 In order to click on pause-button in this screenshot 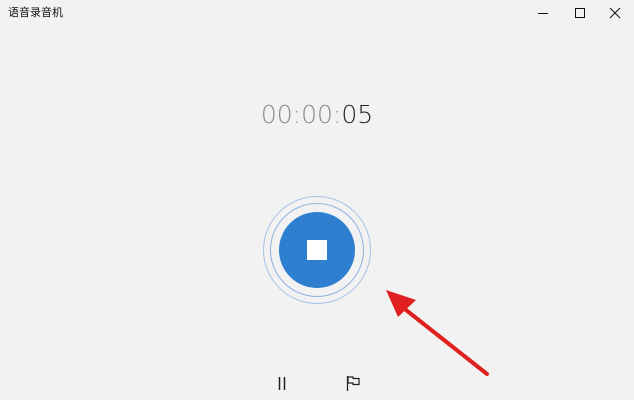, I will do `click(282, 384)`.